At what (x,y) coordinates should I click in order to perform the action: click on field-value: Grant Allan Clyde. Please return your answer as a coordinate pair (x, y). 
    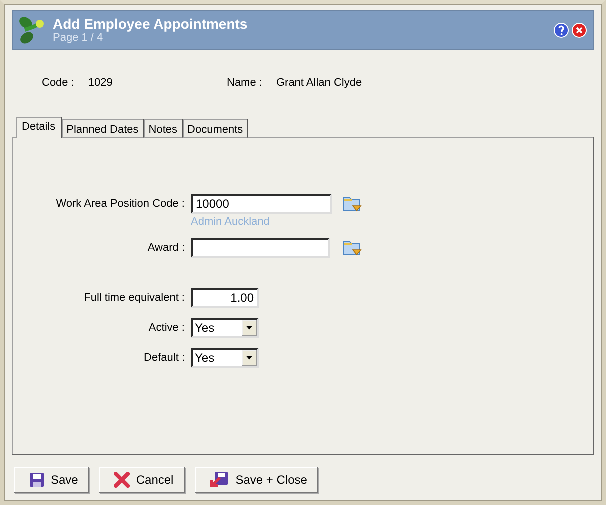
    Looking at the image, I should click on (319, 84).